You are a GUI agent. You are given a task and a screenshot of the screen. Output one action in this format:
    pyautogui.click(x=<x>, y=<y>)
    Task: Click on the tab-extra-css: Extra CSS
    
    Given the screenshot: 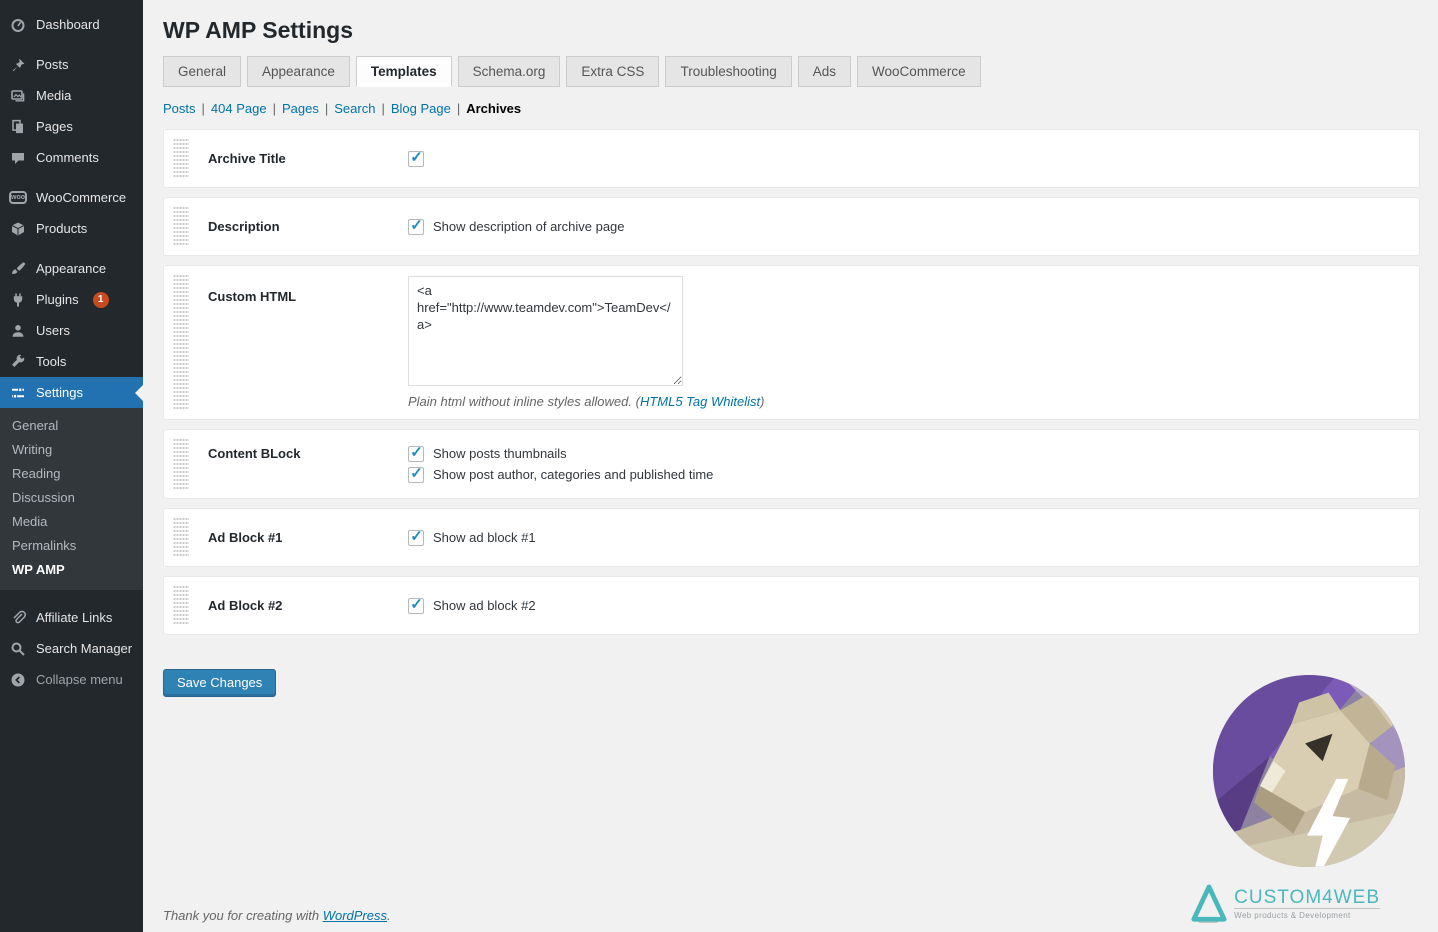 What is the action you would take?
    pyautogui.click(x=613, y=71)
    